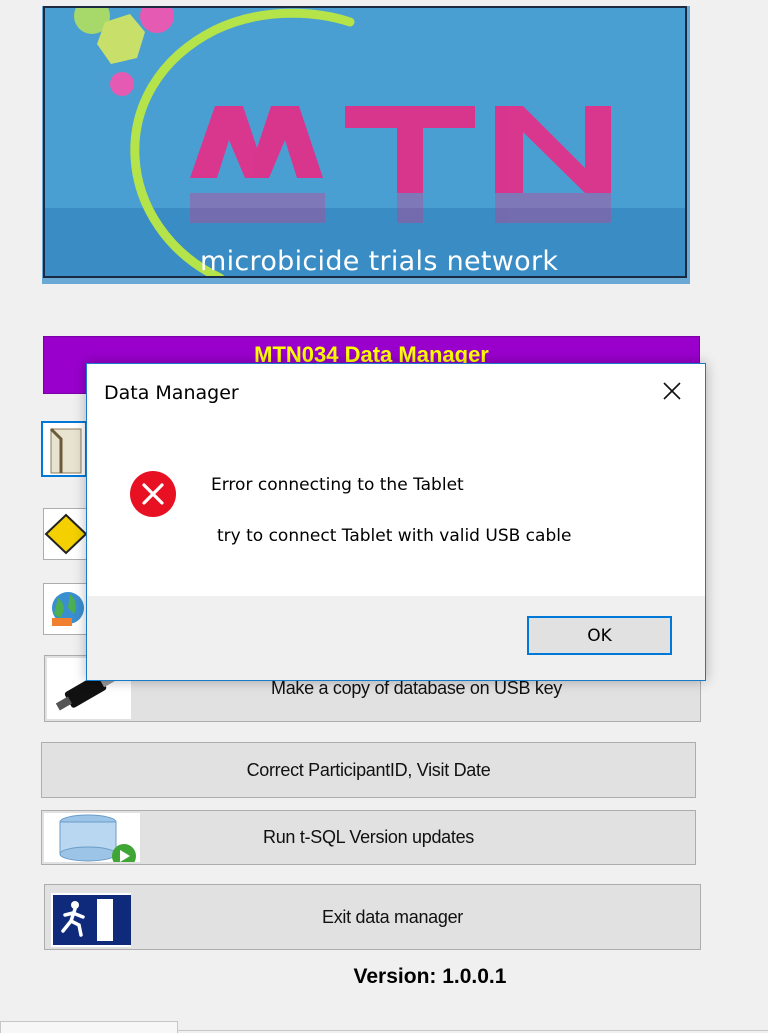  What do you see at coordinates (430, 976) in the screenshot?
I see `version-label: Version: 1.0.0.1` at bounding box center [430, 976].